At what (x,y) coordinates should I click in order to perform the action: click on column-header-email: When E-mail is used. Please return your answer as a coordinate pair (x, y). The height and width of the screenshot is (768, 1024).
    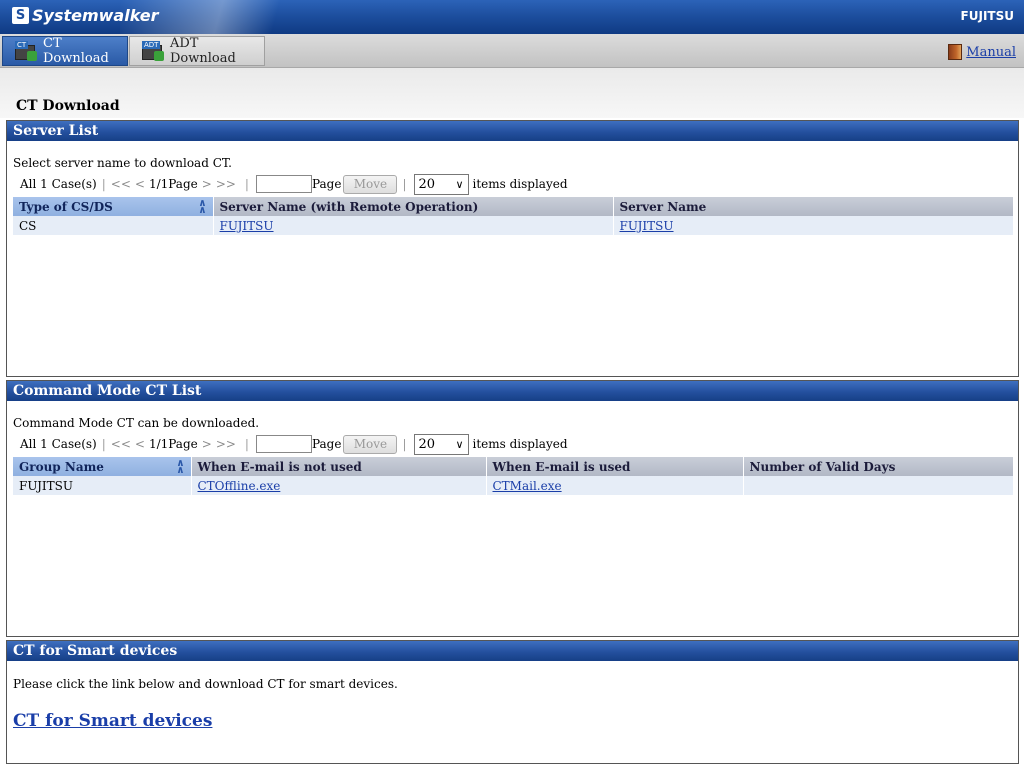
    Looking at the image, I should click on (615, 466).